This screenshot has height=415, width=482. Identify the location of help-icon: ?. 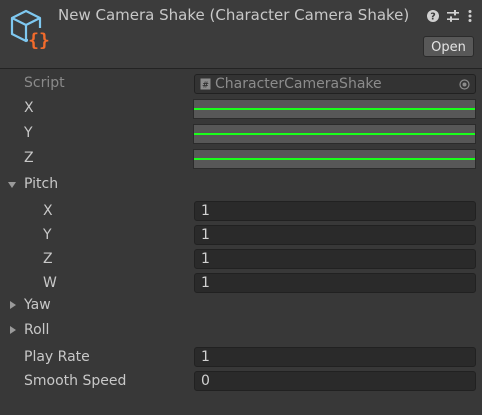
(433, 16).